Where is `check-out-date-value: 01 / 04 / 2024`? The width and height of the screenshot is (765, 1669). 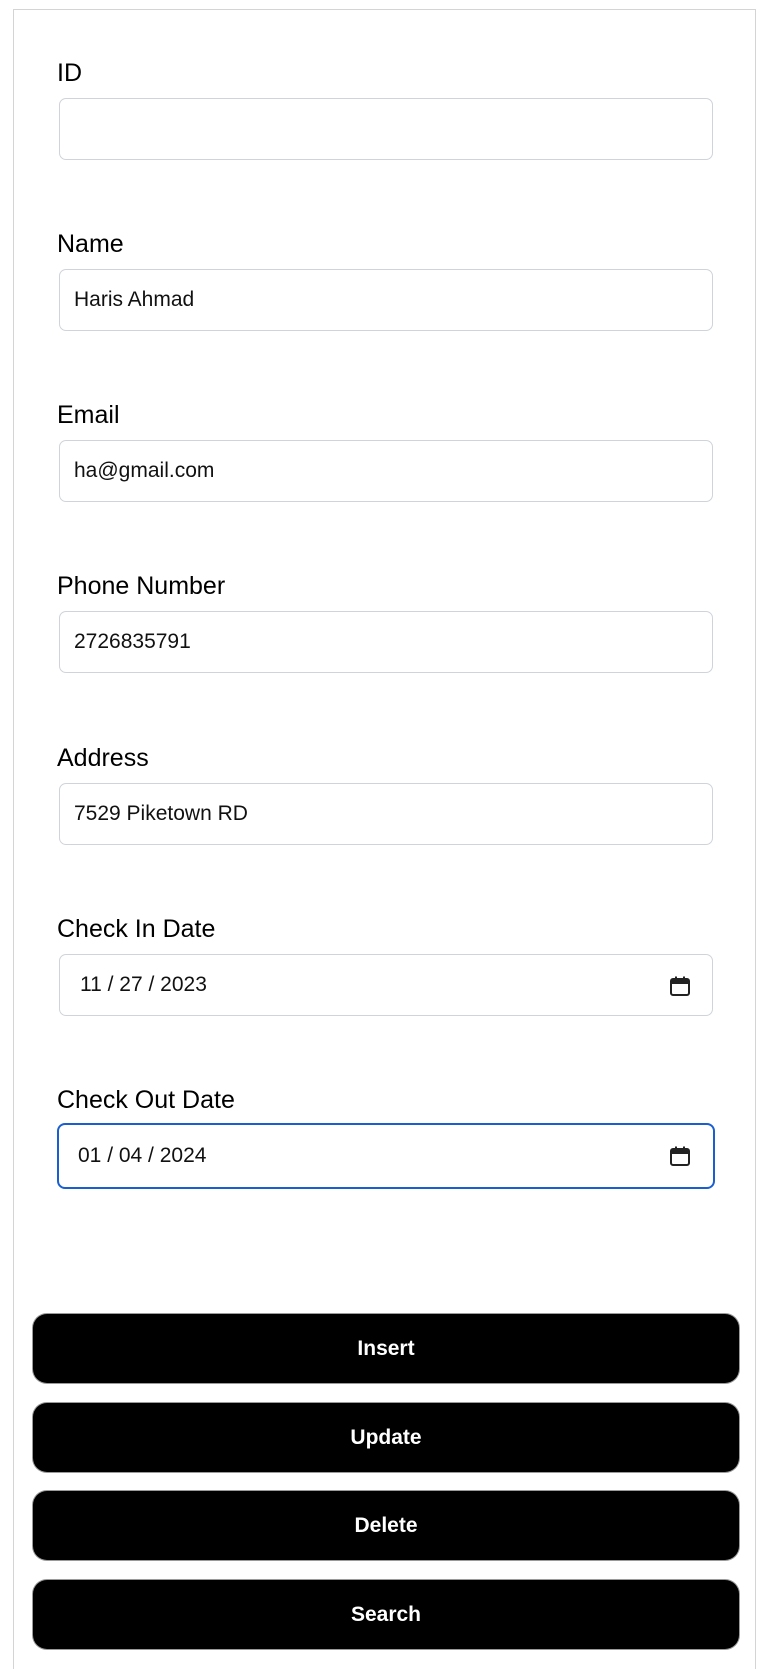 check-out-date-value: 01 / 04 / 2024 is located at coordinates (142, 1155).